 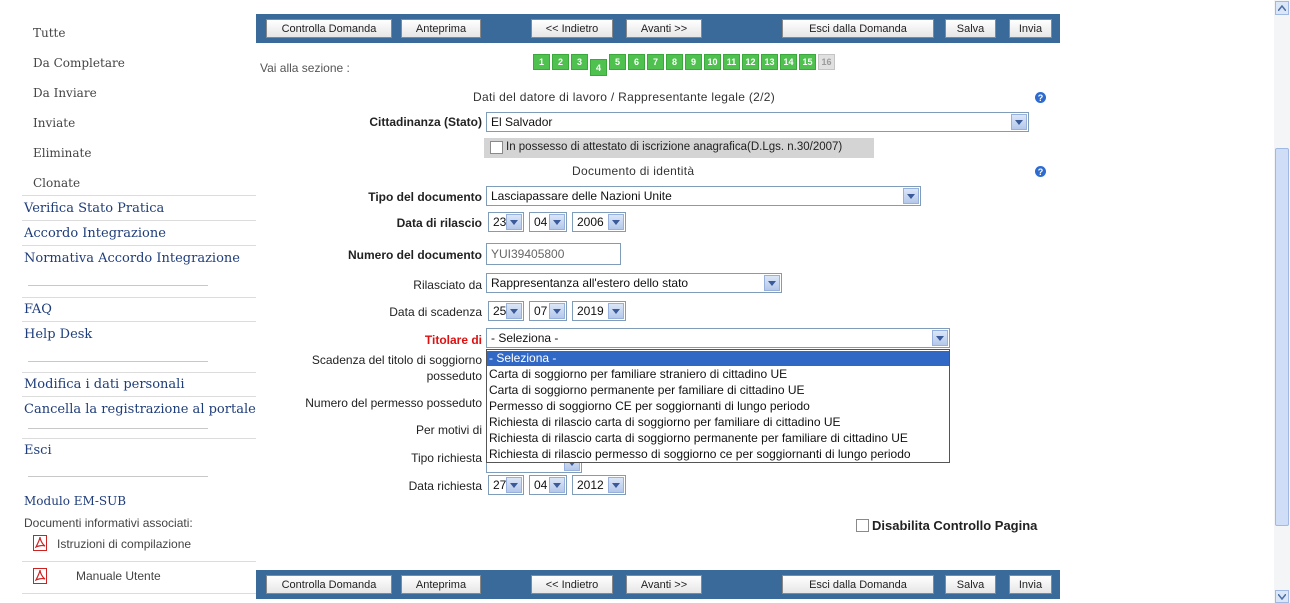 I want to click on sidebar-item-clonate: Clonate, so click(x=56, y=183).